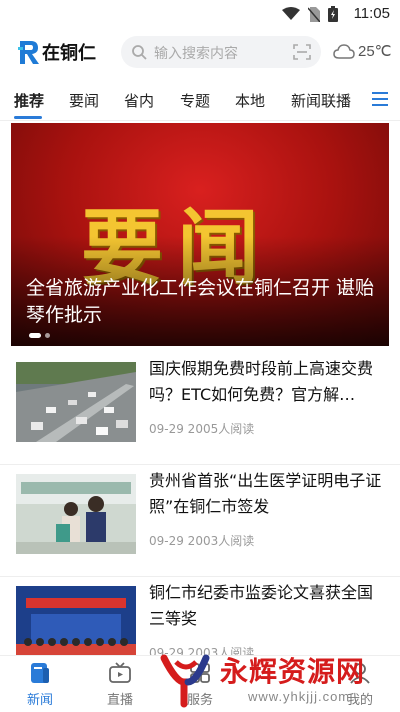 This screenshot has height=712, width=400. Describe the element at coordinates (195, 100) in the screenshot. I see `tab-topics: 专题` at that location.